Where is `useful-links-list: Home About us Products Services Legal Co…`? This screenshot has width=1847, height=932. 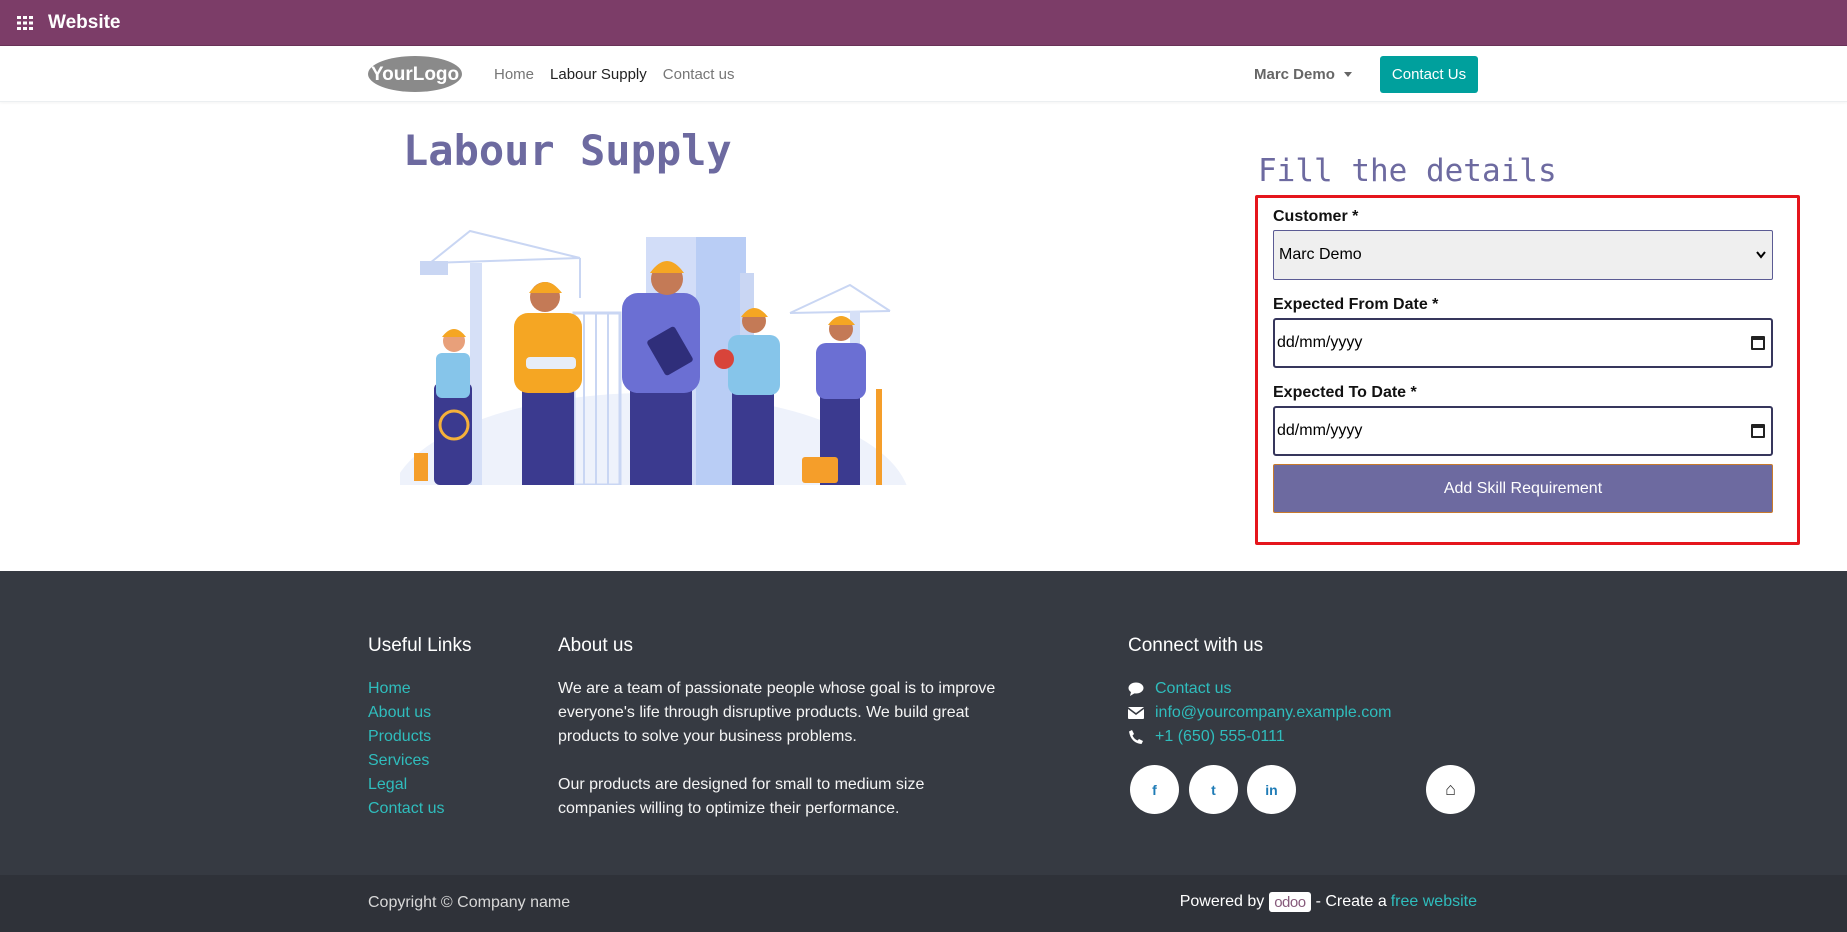 useful-links-list: Home About us Products Services Legal Co… is located at coordinates (406, 749).